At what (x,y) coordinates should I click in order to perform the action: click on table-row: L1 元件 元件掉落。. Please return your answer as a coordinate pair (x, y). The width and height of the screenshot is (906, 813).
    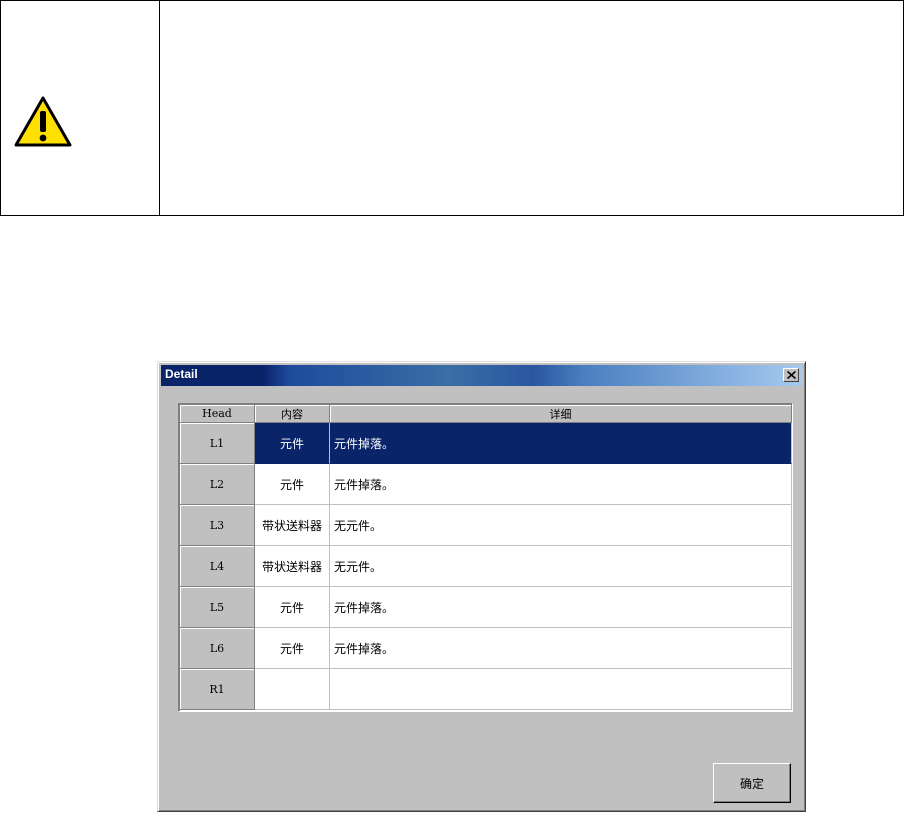
    Looking at the image, I should click on (486, 443).